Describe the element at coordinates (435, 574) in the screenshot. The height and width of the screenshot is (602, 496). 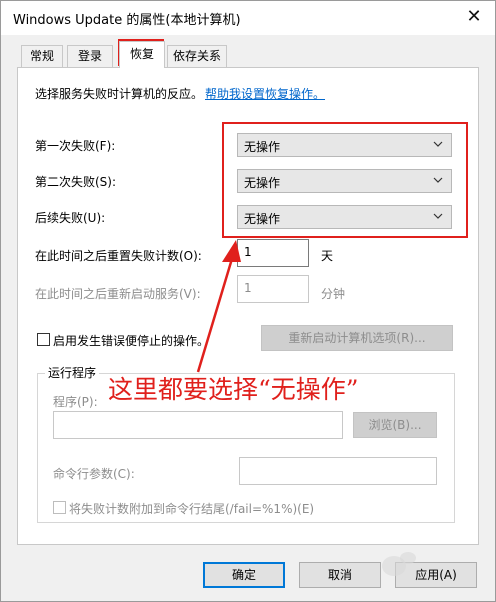
I see `watermark-logo-icon` at that location.